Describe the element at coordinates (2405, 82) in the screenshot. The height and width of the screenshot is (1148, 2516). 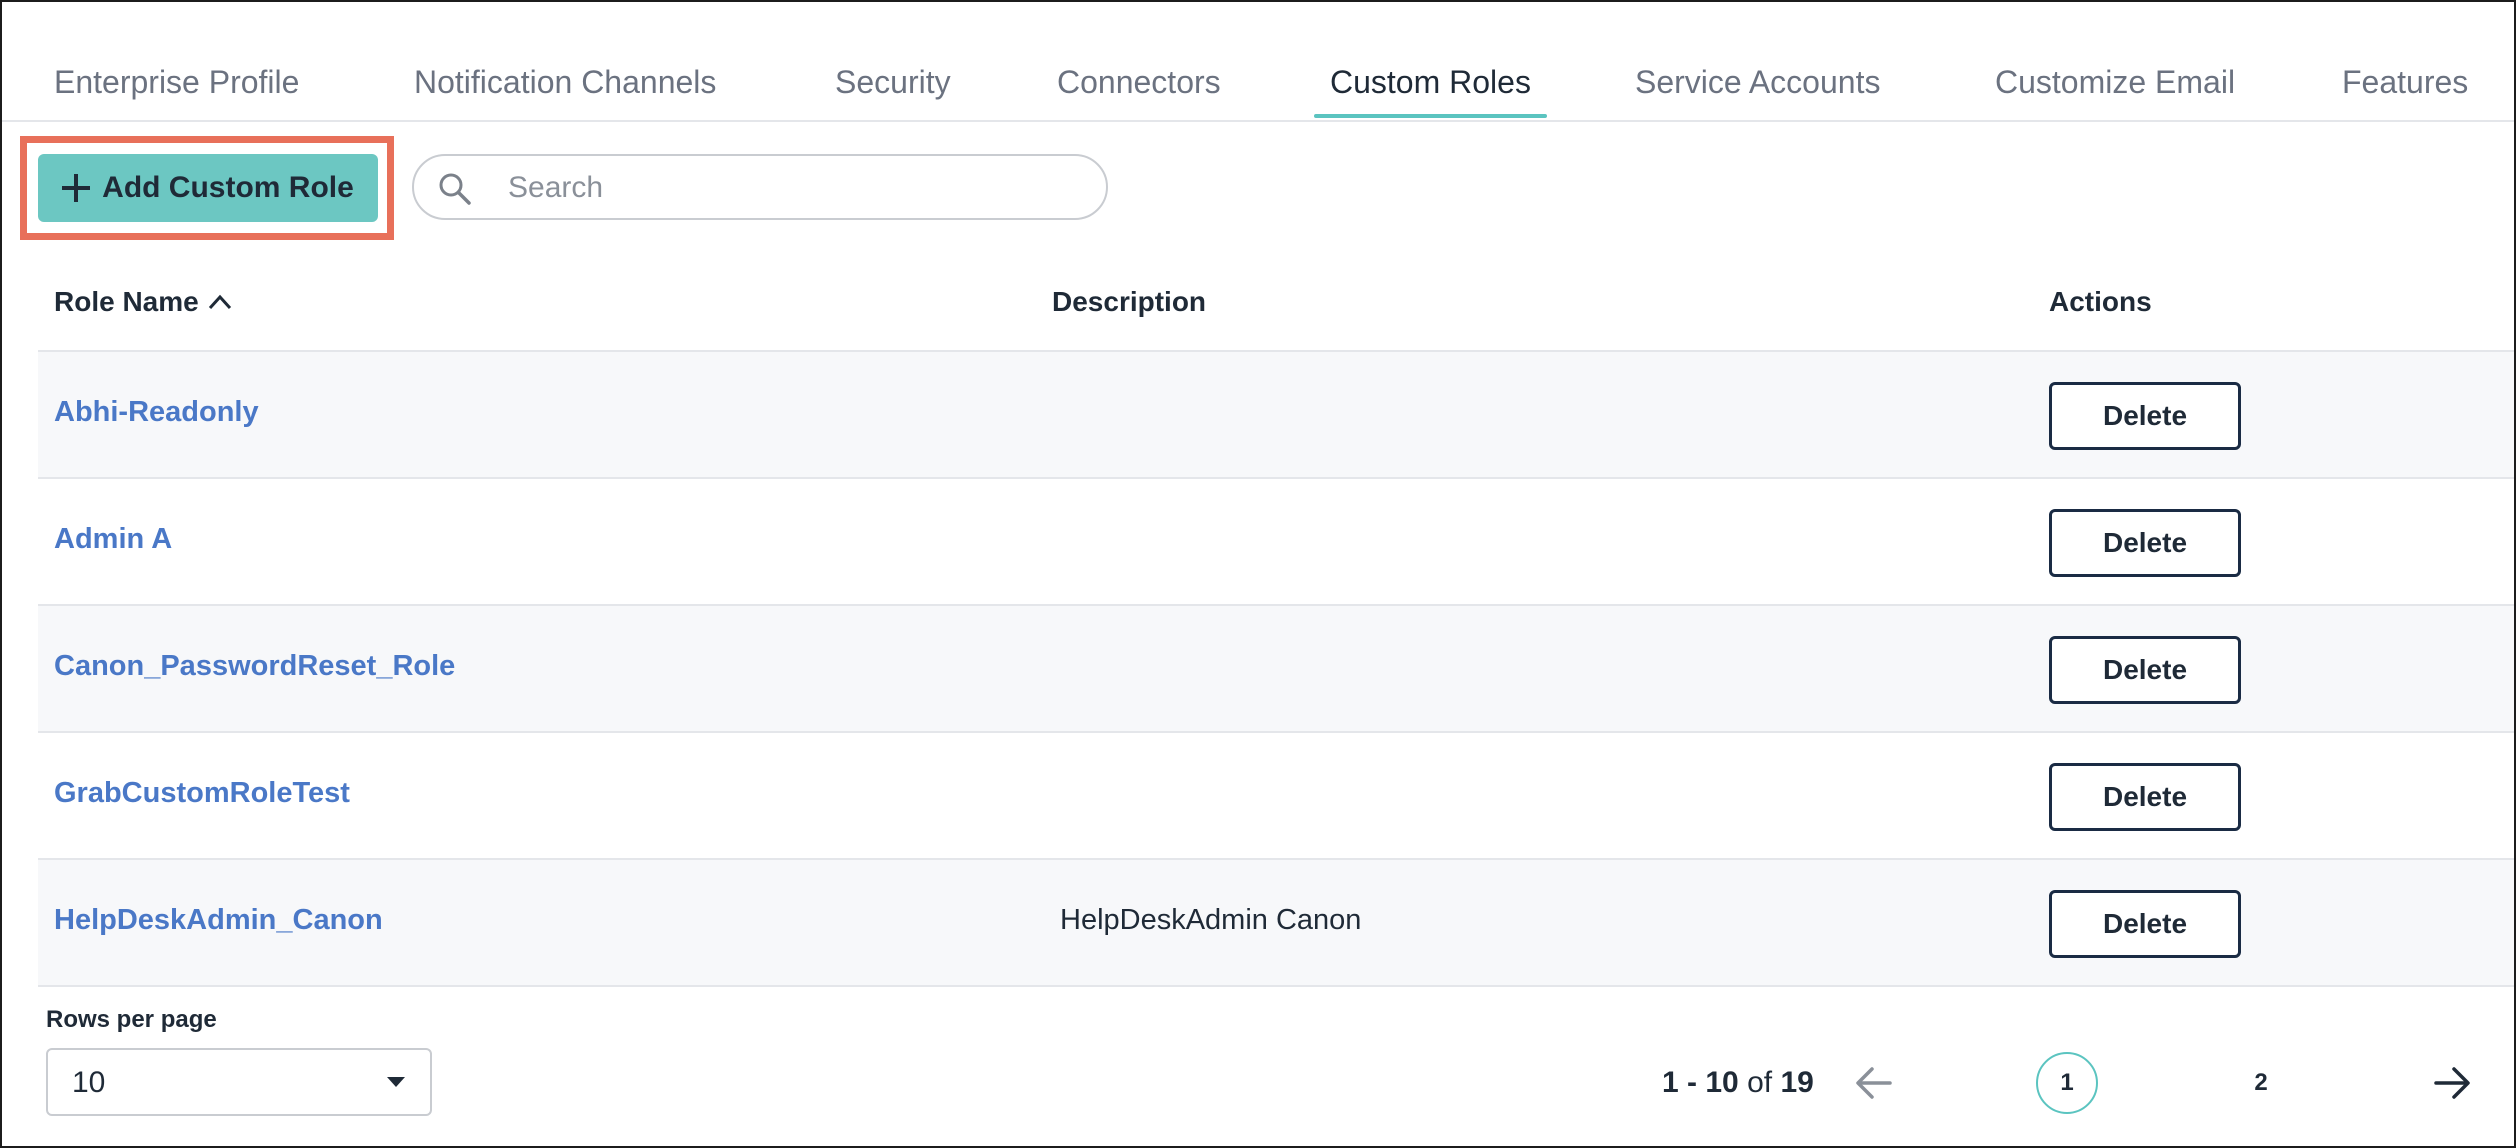
I see `tab-label: Features` at that location.